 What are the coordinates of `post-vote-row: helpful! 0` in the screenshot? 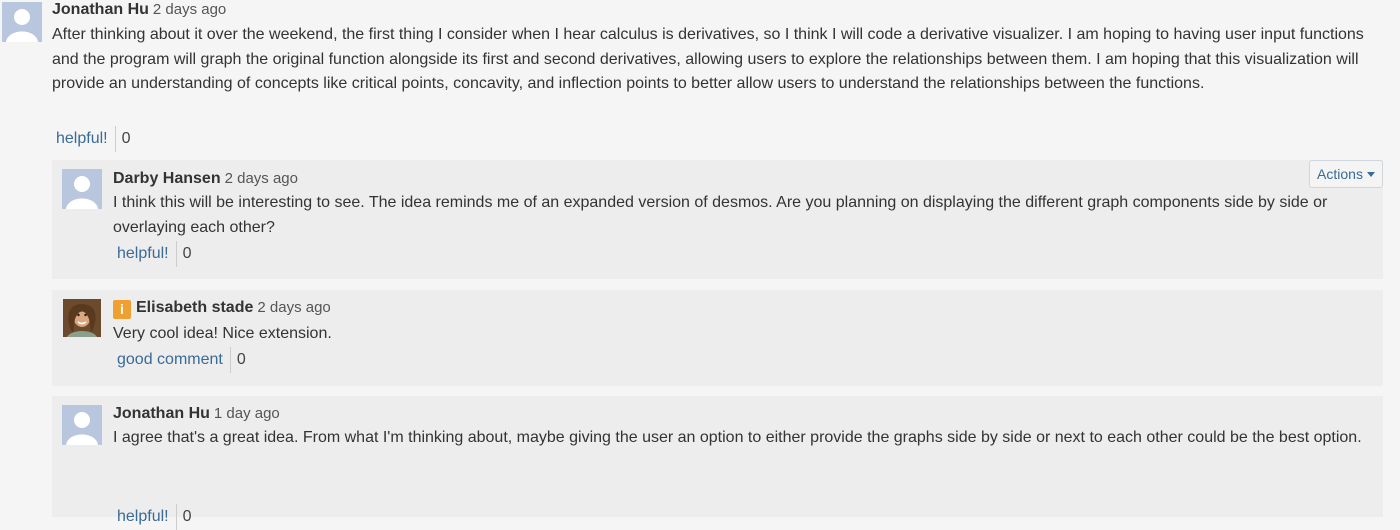 It's located at (93, 139).